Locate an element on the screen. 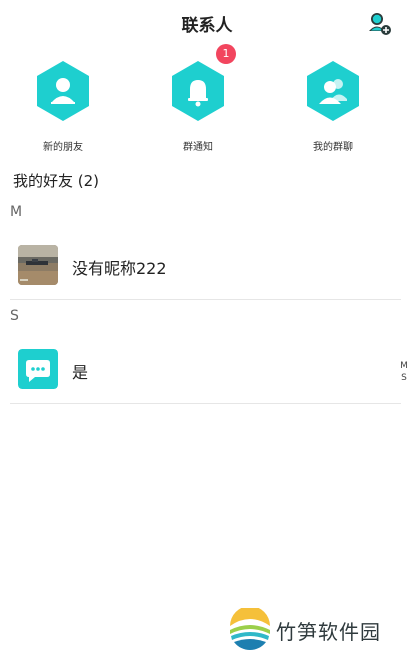  app-header: 联系人 is located at coordinates (207, 22).